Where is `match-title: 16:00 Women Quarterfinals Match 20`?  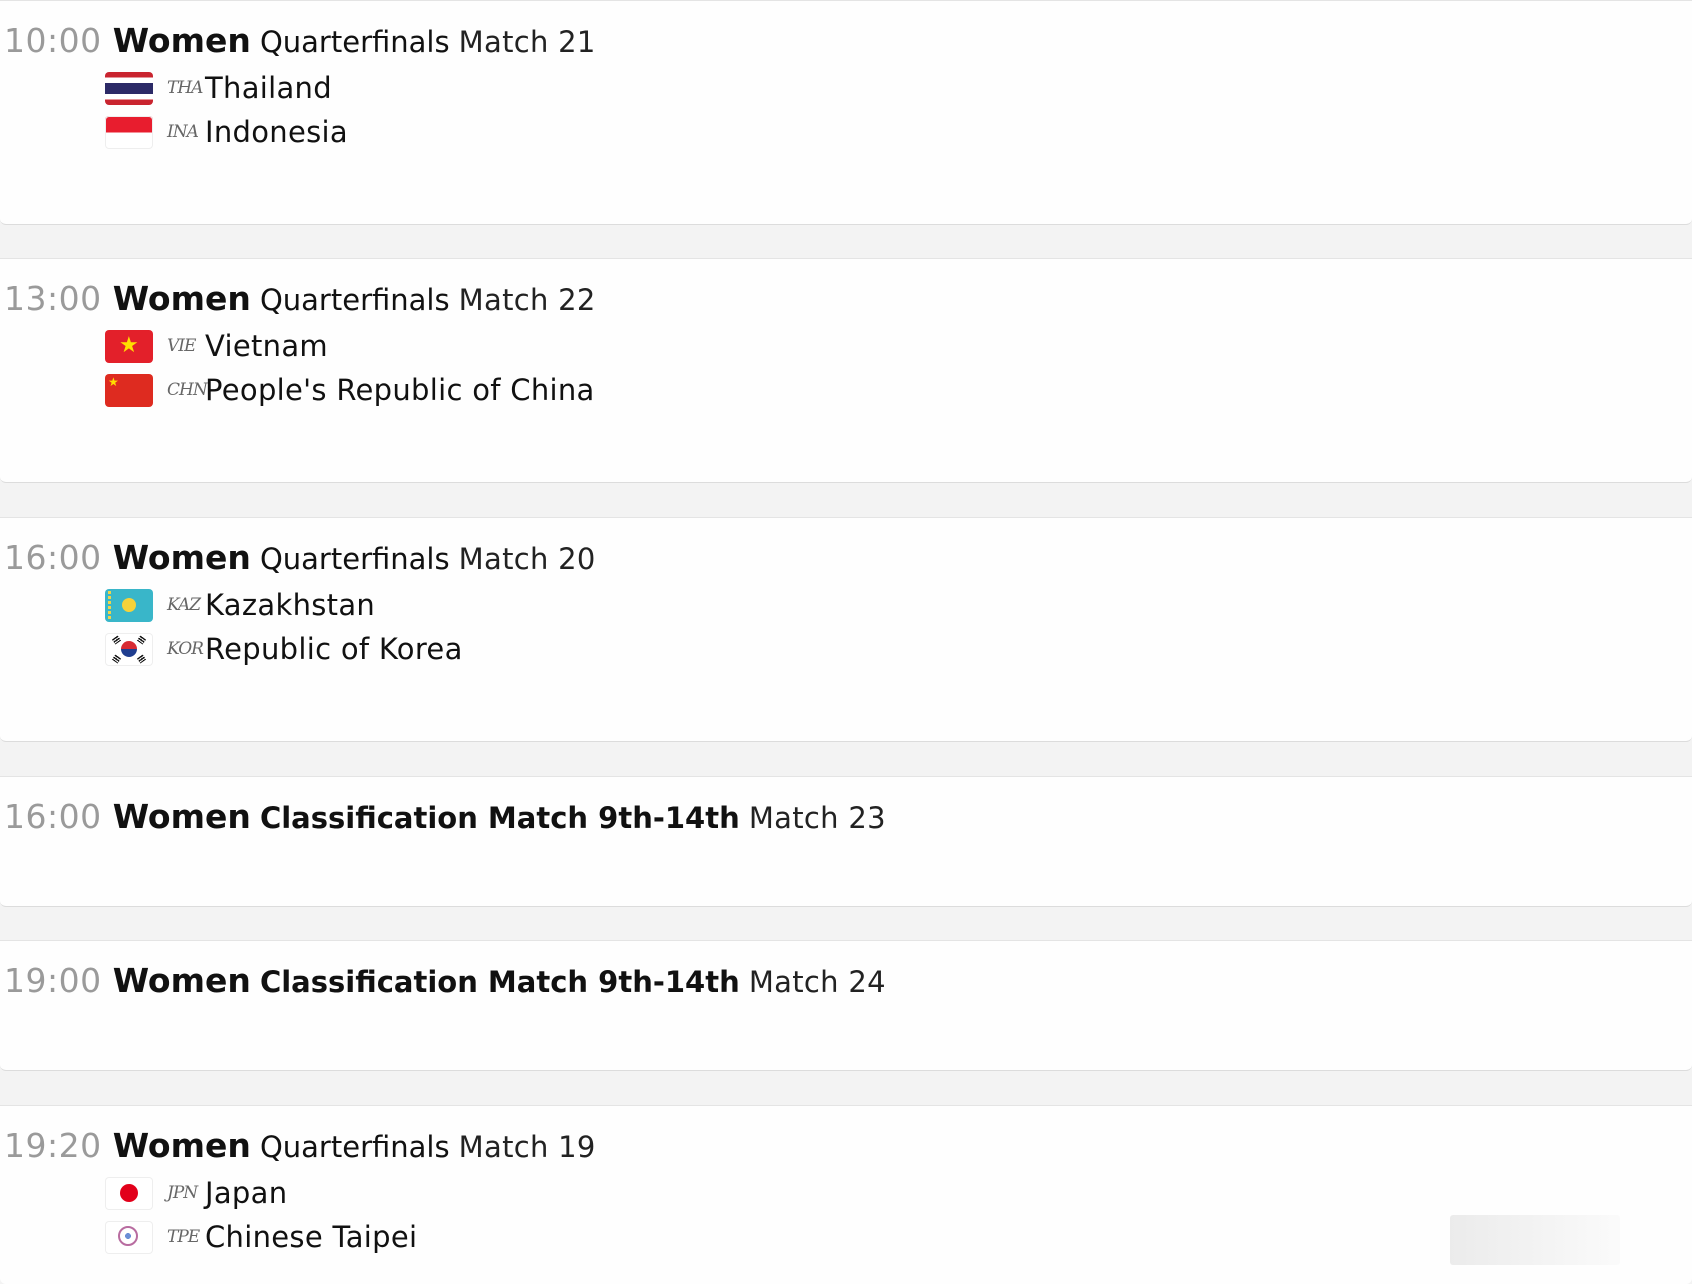 match-title: 16:00 Women Quarterfinals Match 20 is located at coordinates (300, 561).